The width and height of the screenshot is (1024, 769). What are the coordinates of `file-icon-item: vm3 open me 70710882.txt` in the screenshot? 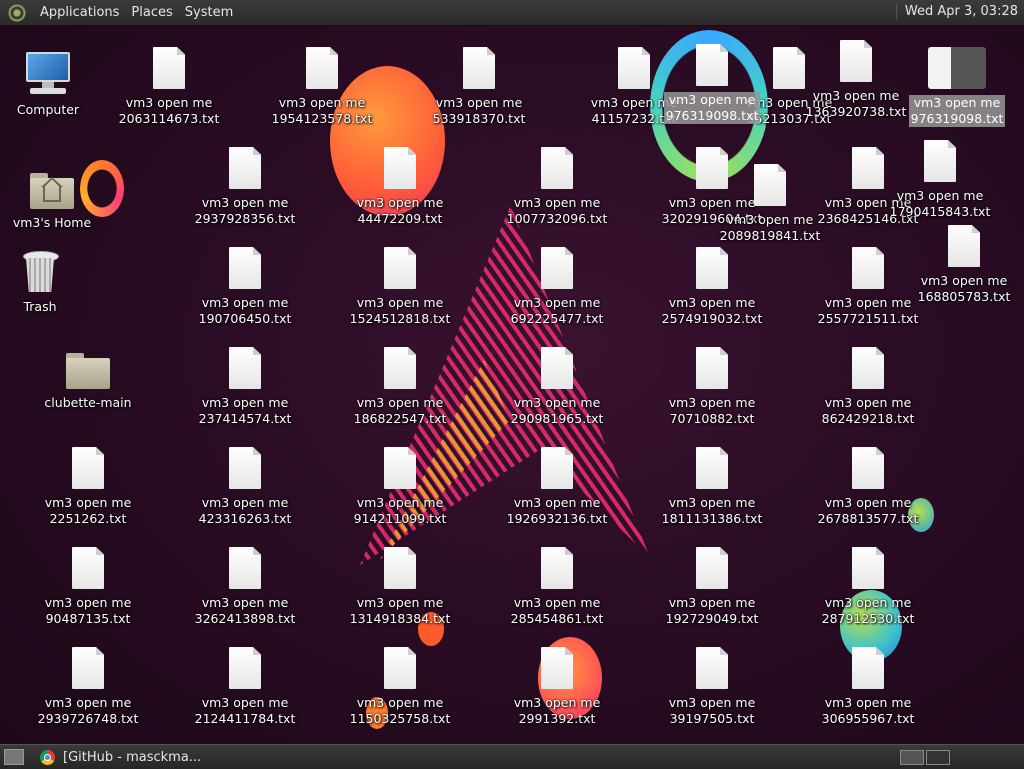 It's located at (712, 385).